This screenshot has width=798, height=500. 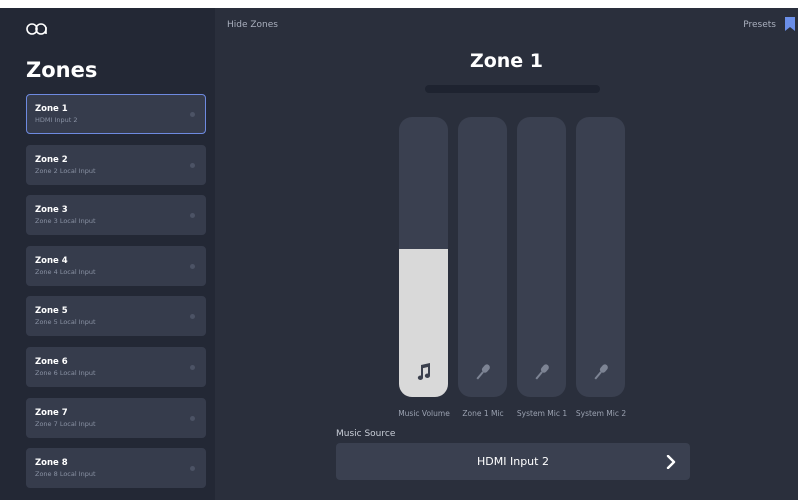 I want to click on zone-name: Zone 2, so click(x=51, y=159).